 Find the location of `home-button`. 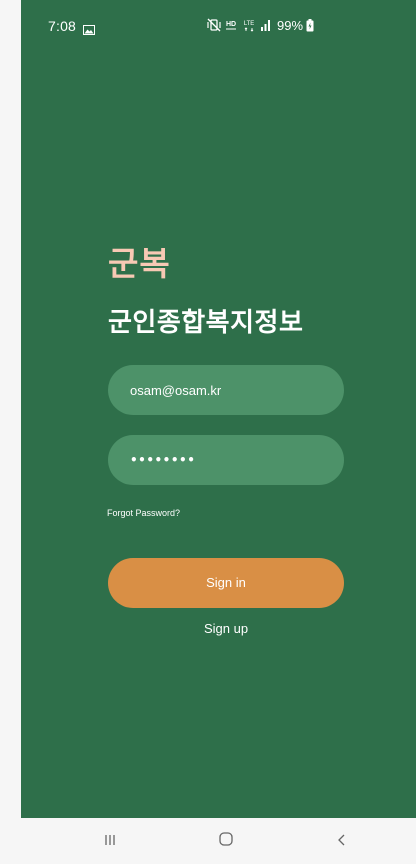

home-button is located at coordinates (226, 841).